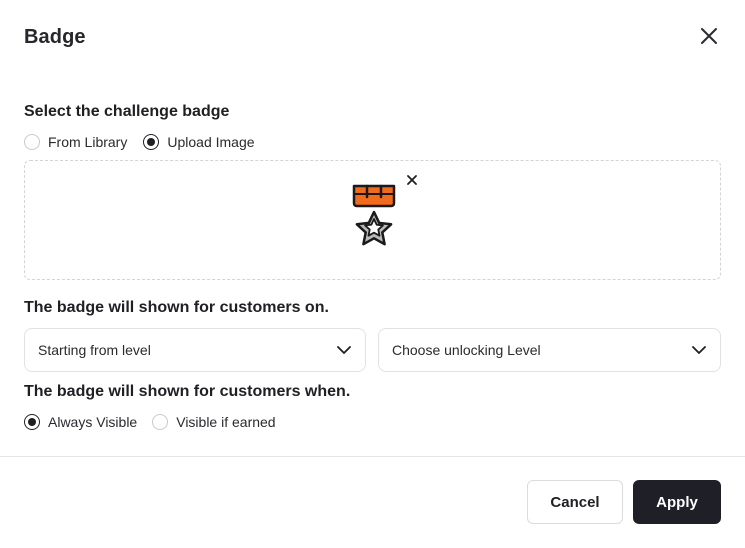  What do you see at coordinates (374, 215) in the screenshot?
I see `medal-star-icon` at bounding box center [374, 215].